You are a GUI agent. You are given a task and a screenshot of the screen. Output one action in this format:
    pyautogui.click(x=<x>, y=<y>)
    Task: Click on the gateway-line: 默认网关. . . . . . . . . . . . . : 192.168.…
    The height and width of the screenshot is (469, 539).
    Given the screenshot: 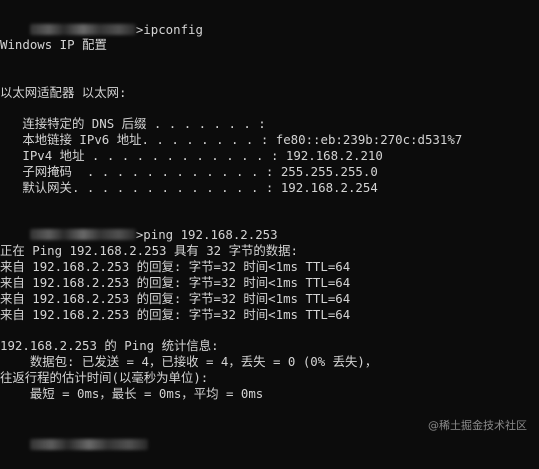 What is the action you would take?
    pyautogui.click(x=189, y=187)
    